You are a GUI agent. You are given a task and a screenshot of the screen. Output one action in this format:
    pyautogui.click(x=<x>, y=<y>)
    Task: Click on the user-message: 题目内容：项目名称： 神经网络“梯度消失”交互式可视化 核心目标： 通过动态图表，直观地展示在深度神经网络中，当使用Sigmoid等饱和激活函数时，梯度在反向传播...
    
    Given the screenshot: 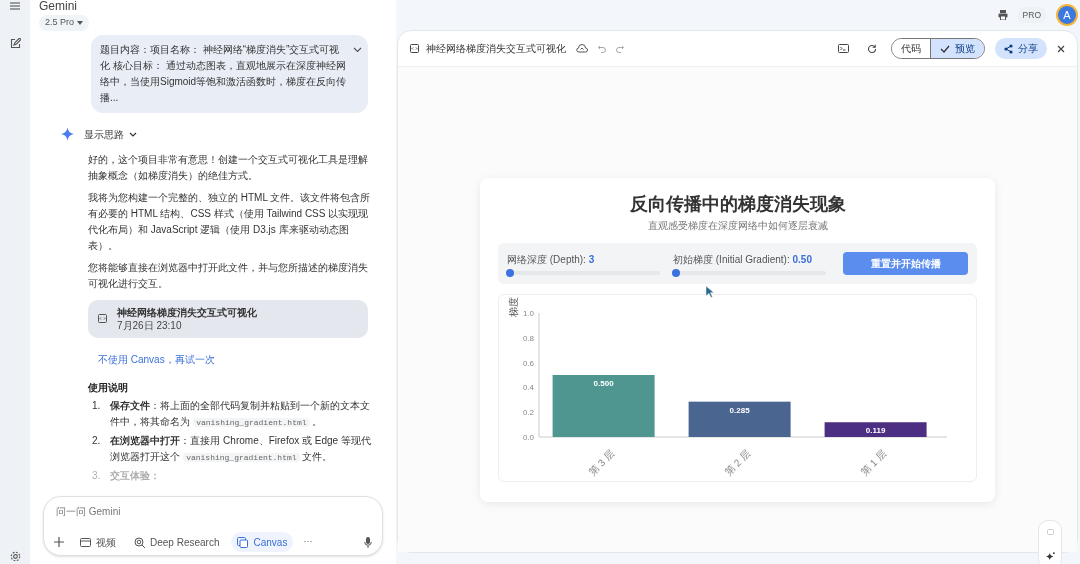 What is the action you would take?
    pyautogui.click(x=223, y=73)
    